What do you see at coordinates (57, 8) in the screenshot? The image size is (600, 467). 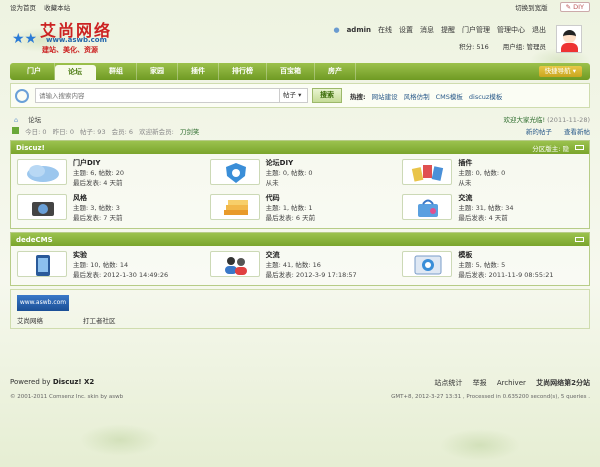 I see `add-favorite-link: 收藏本站` at bounding box center [57, 8].